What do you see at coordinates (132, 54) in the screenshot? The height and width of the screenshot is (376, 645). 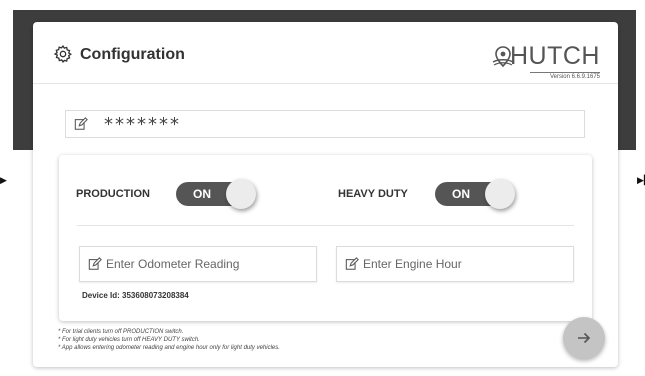 I see `page-title: Configuration` at bounding box center [132, 54].